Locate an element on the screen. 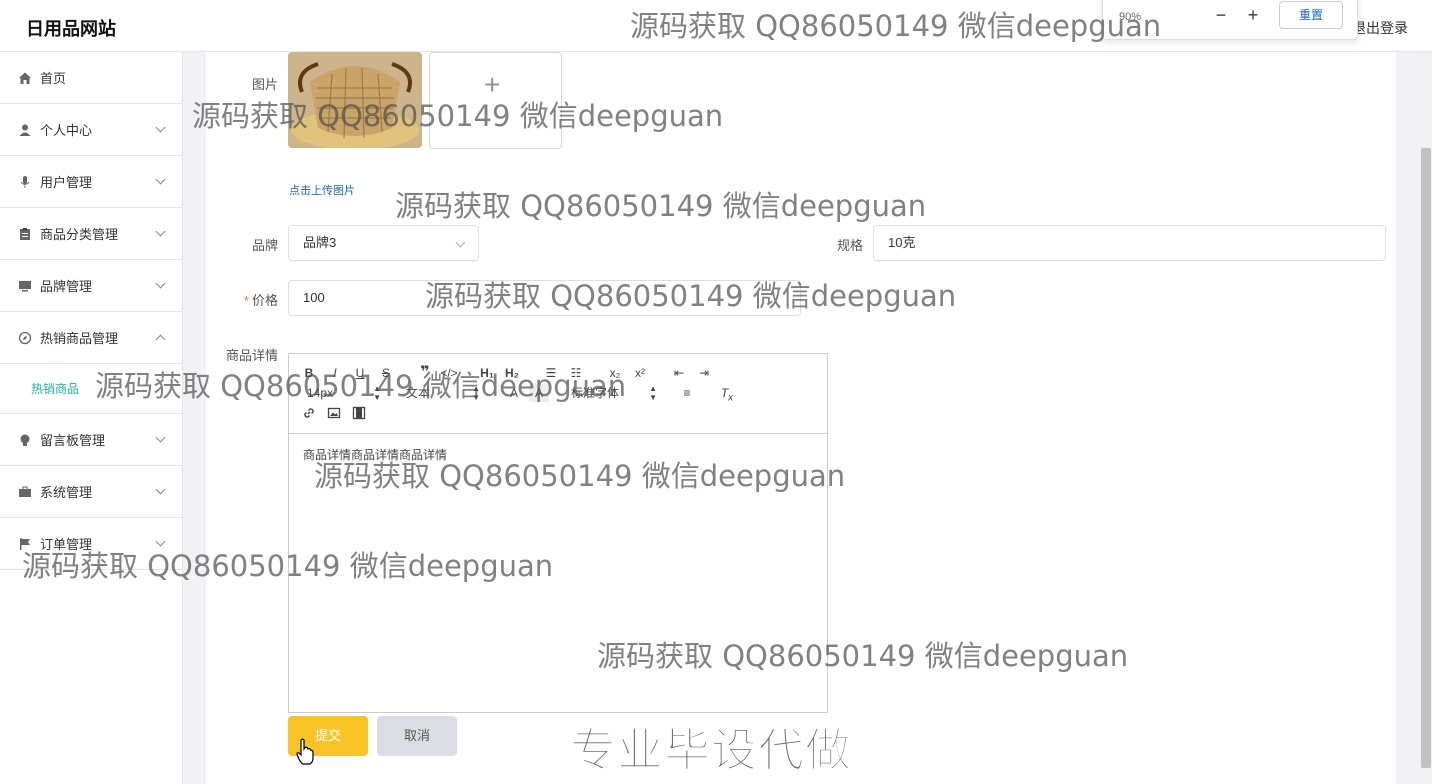 Image resolution: width=1432 pixels, height=784 pixels. zoom-in-button: + is located at coordinates (1253, 15).